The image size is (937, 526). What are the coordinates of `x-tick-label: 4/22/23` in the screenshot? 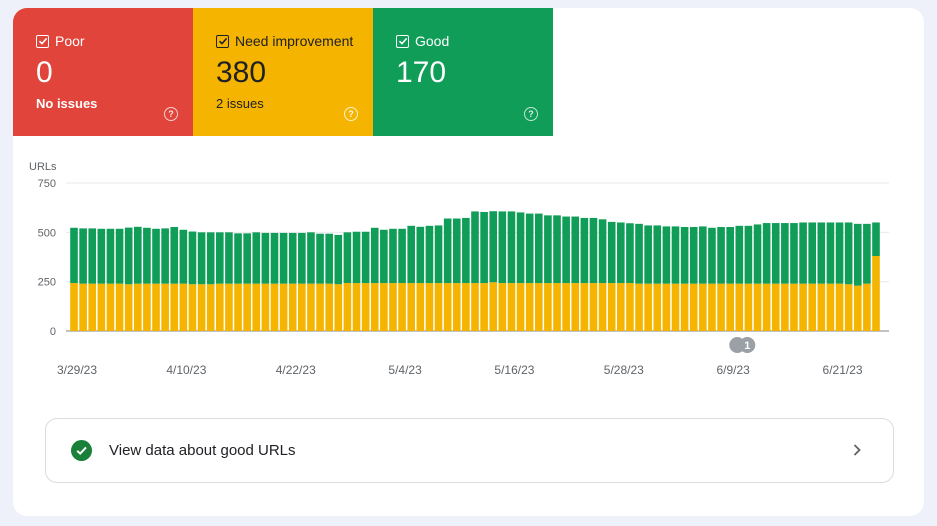 It's located at (296, 370).